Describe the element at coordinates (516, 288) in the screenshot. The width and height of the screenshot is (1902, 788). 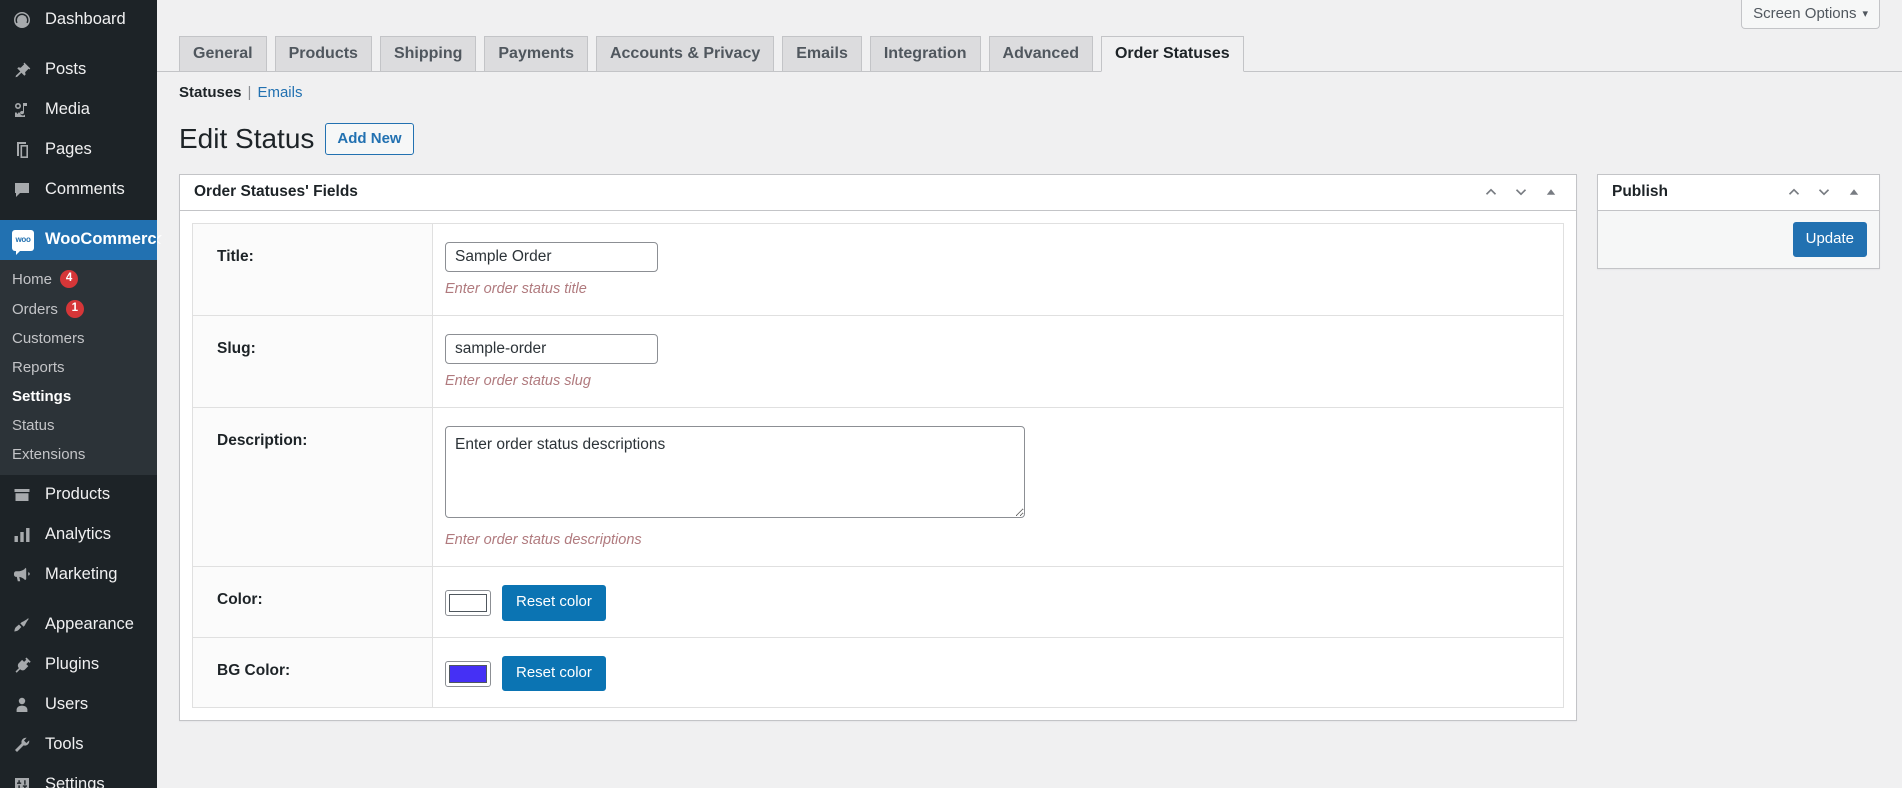
I see `title-description: Enter order status title` at that location.